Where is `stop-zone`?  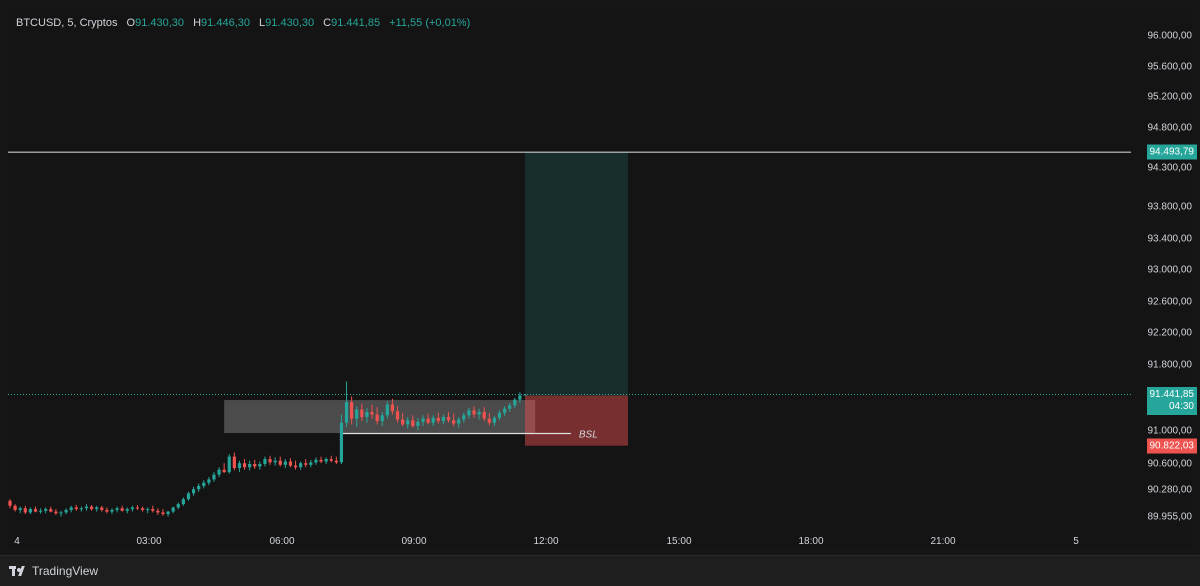
stop-zone is located at coordinates (576, 420).